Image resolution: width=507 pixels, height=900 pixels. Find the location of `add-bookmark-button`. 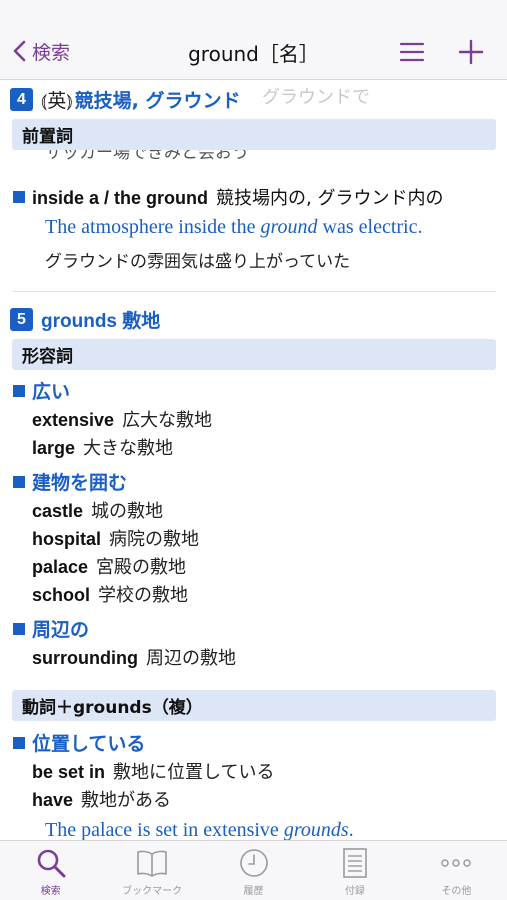

add-bookmark-button is located at coordinates (471, 52).